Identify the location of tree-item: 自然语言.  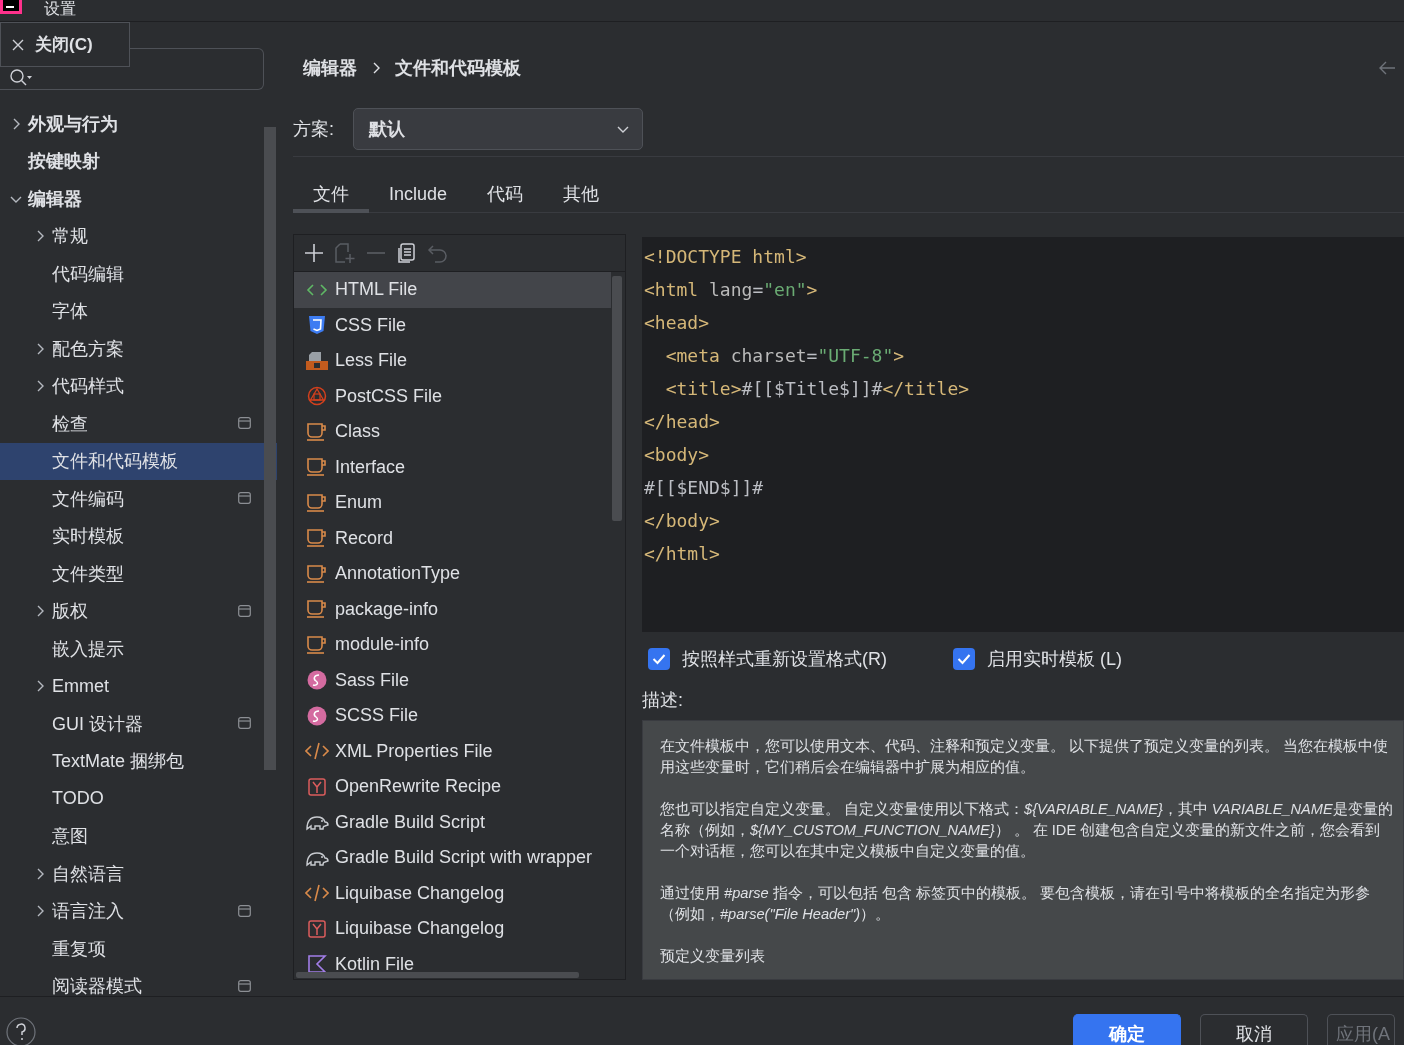
(138, 874).